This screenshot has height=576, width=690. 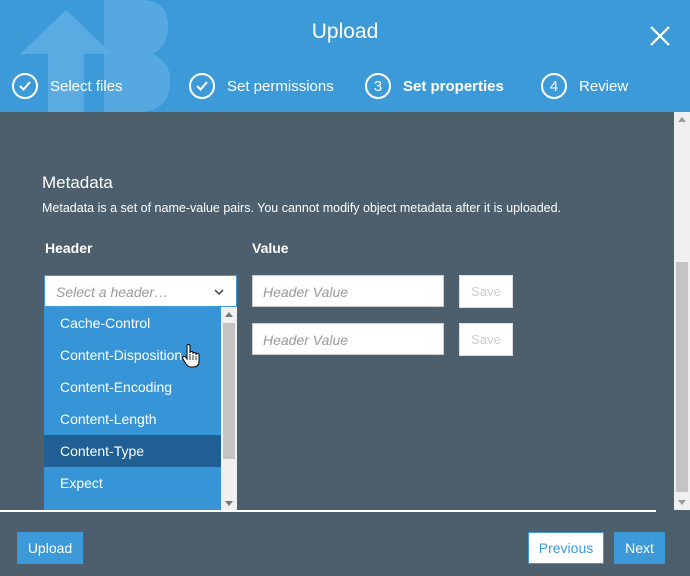 What do you see at coordinates (50, 548) in the screenshot?
I see `upload-button: Upload` at bounding box center [50, 548].